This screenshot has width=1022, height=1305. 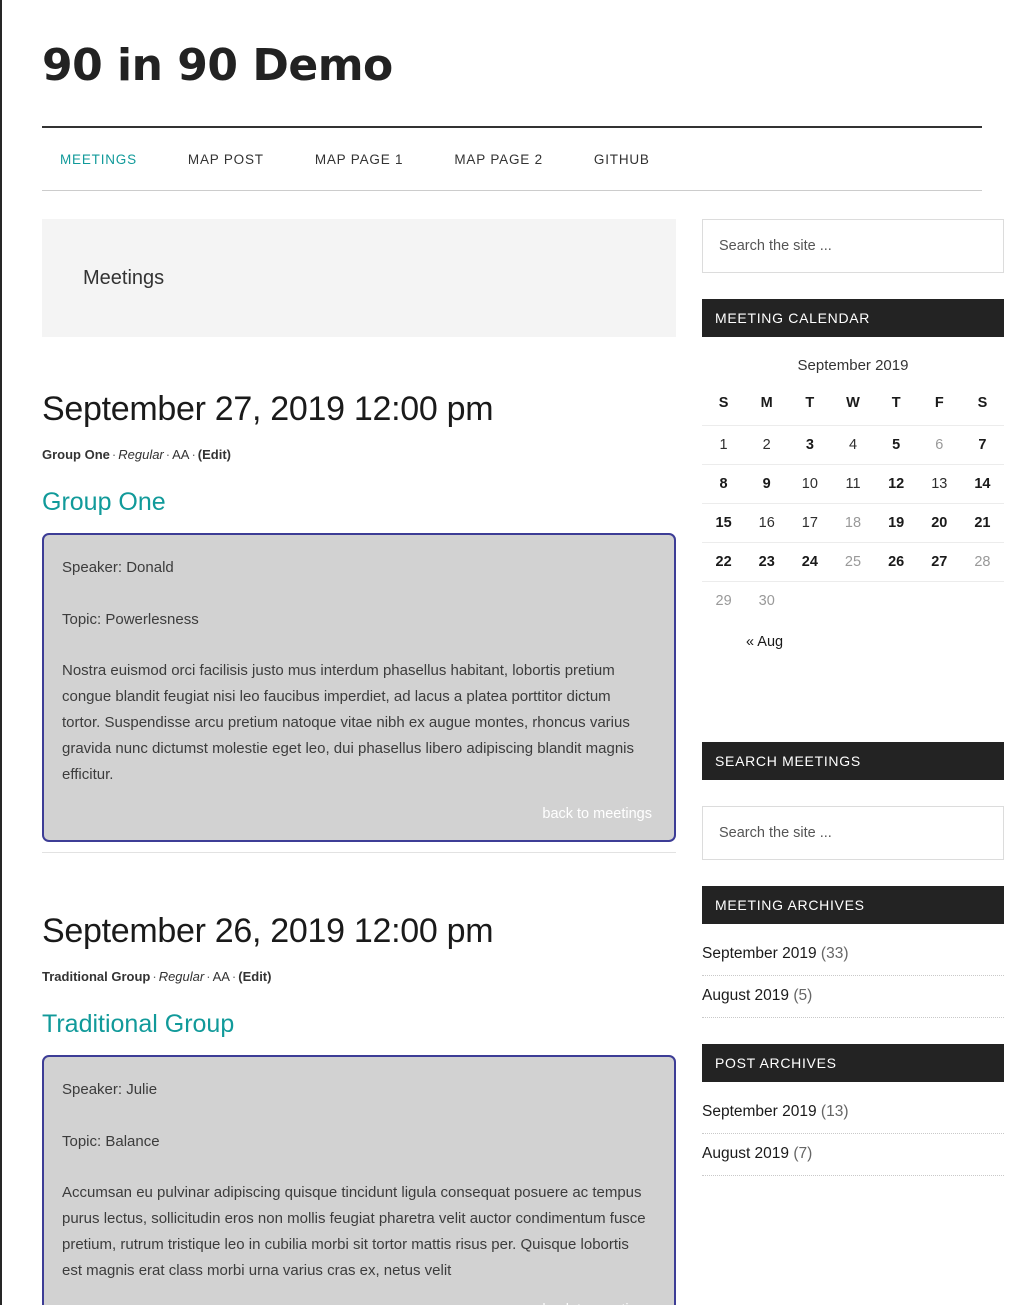 What do you see at coordinates (96, 976) in the screenshot?
I see `entry-meta-group: Traditional Group` at bounding box center [96, 976].